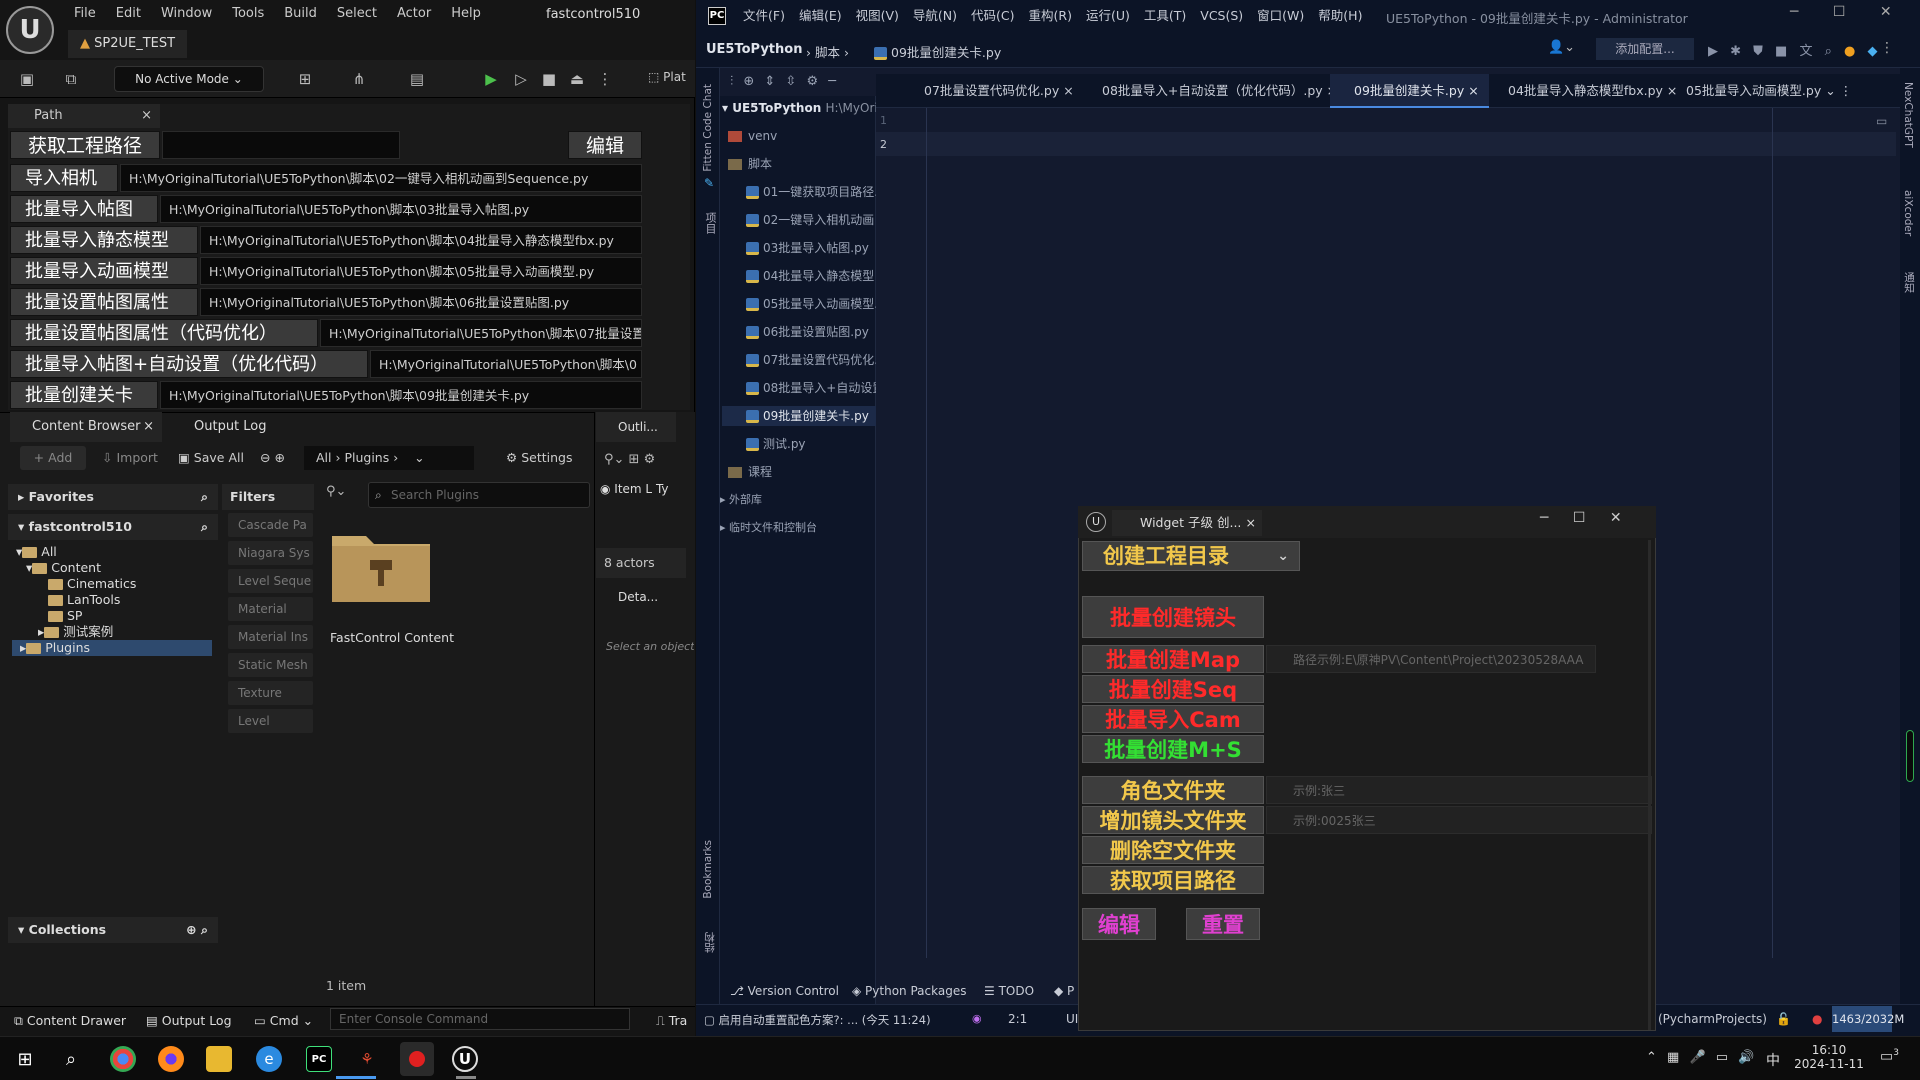  I want to click on structure-tab: 结构, so click(709, 942).